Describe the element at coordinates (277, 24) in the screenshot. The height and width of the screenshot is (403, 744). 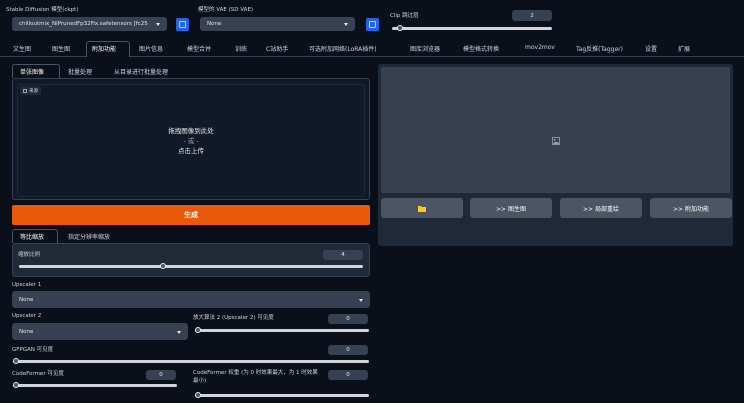
I see `vae-dropdown: None` at that location.